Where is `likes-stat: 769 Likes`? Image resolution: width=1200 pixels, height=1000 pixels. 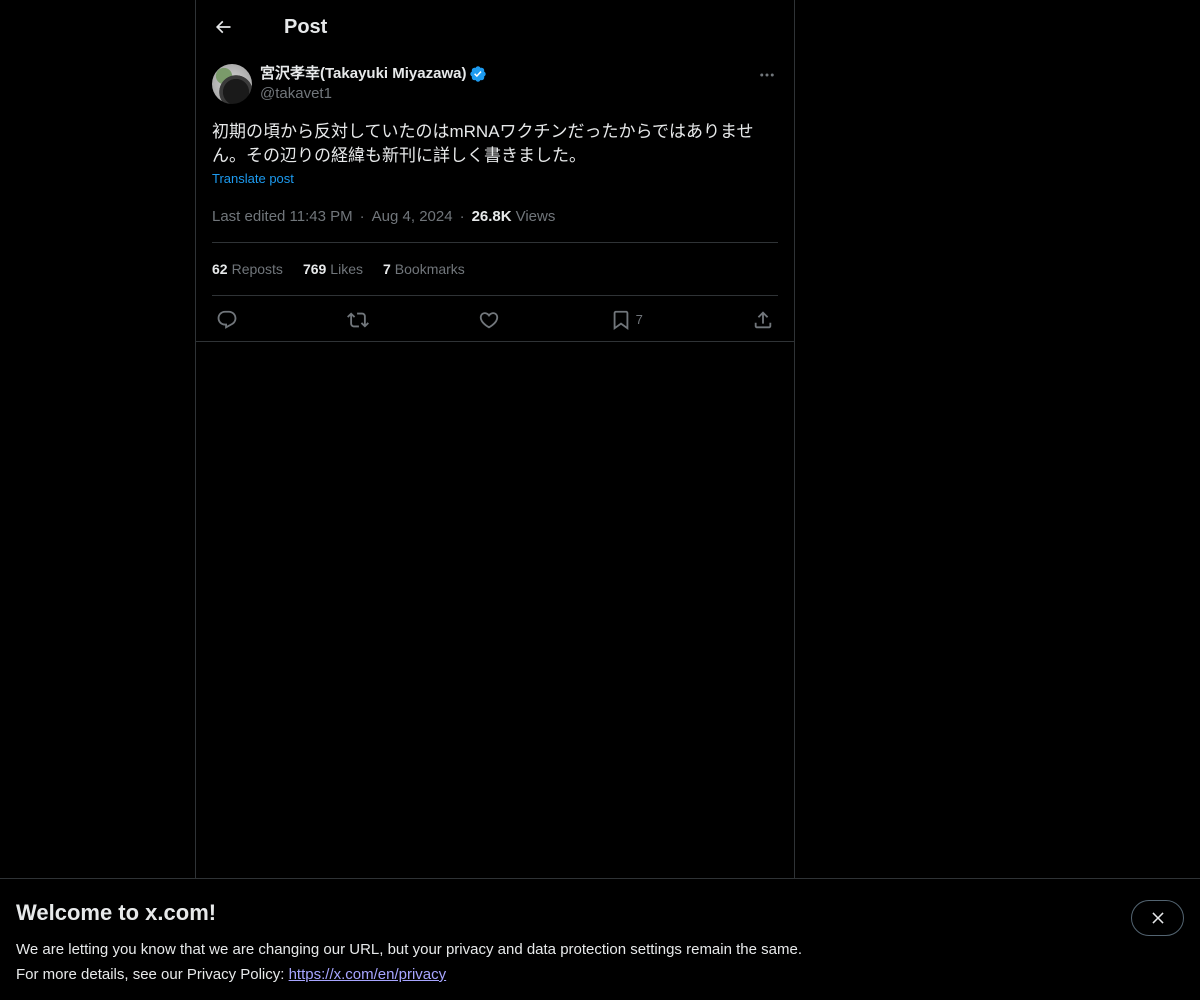 likes-stat: 769 Likes is located at coordinates (333, 269).